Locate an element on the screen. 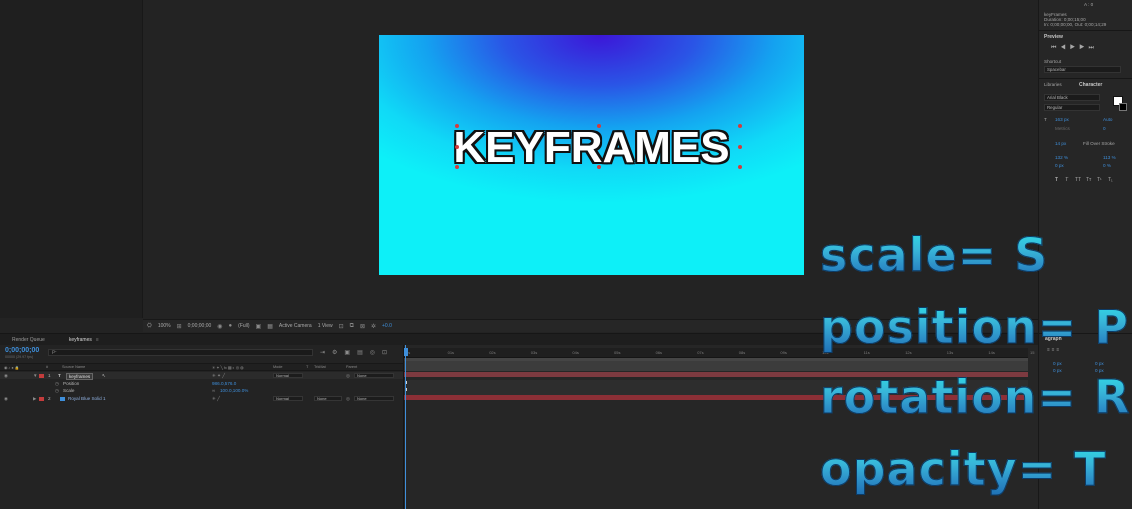 Image resolution: width=1132 pixels, height=509 pixels. preview-controls: ⏮◀▶▶⏭ is located at coordinates (1074, 48).